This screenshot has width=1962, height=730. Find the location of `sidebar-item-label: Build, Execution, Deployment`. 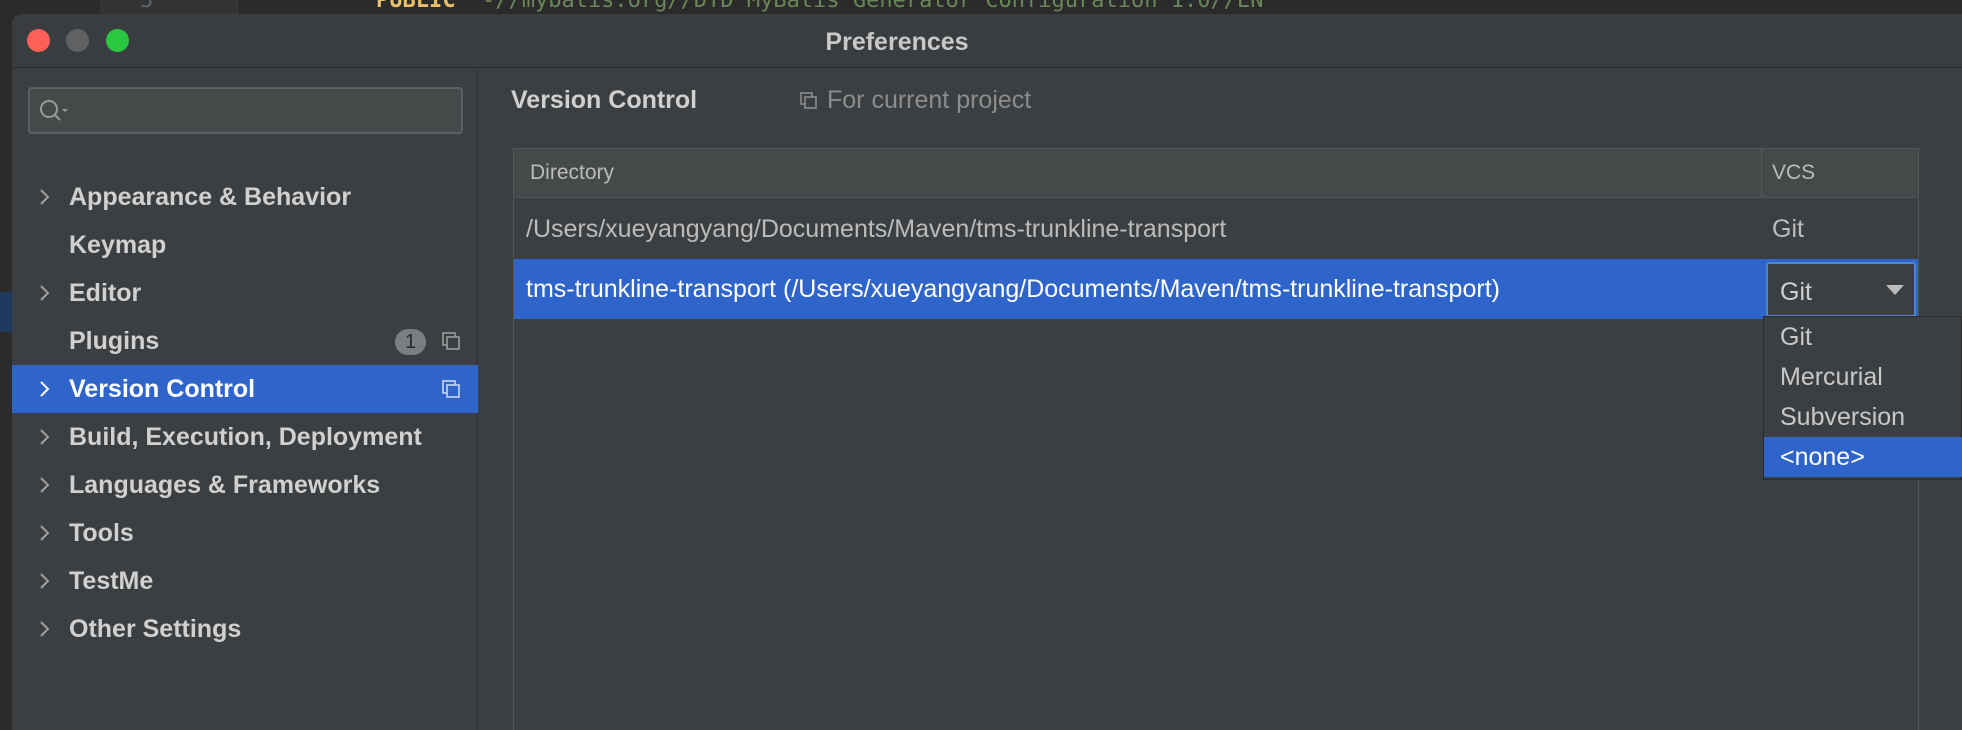

sidebar-item-label: Build, Execution, Deployment is located at coordinates (245, 437).